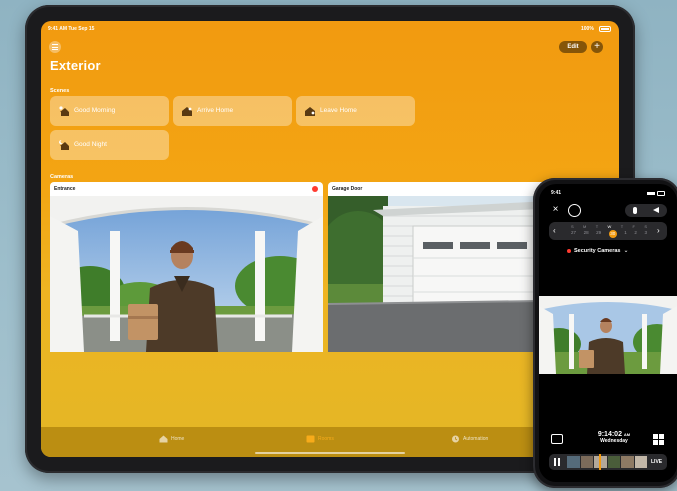 This screenshot has height=491, width=677. What do you see at coordinates (554, 230) in the screenshot?
I see `chevron-left-icon: ‹` at bounding box center [554, 230].